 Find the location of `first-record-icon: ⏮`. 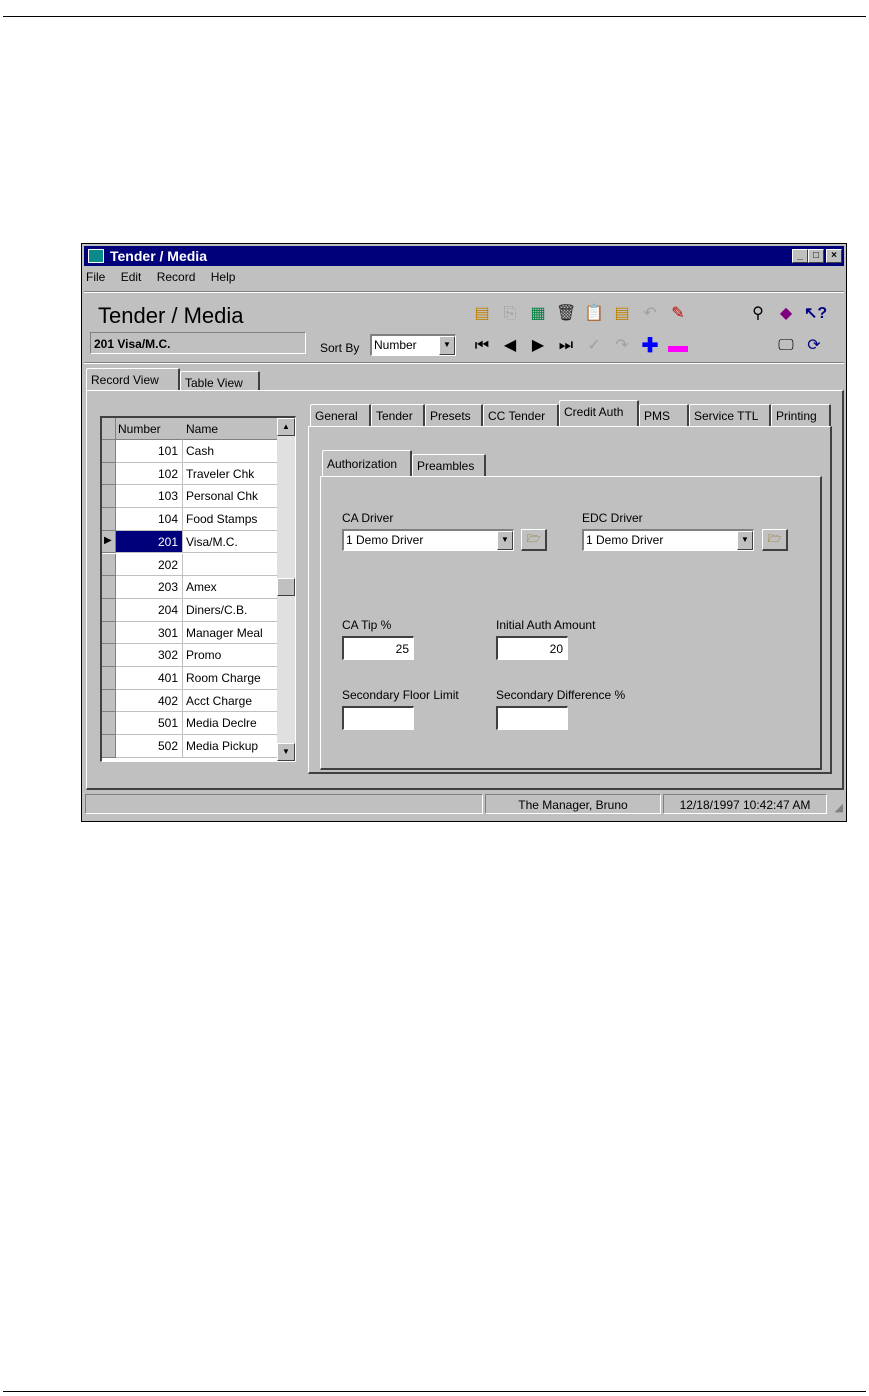

first-record-icon: ⏮ is located at coordinates (482, 346).